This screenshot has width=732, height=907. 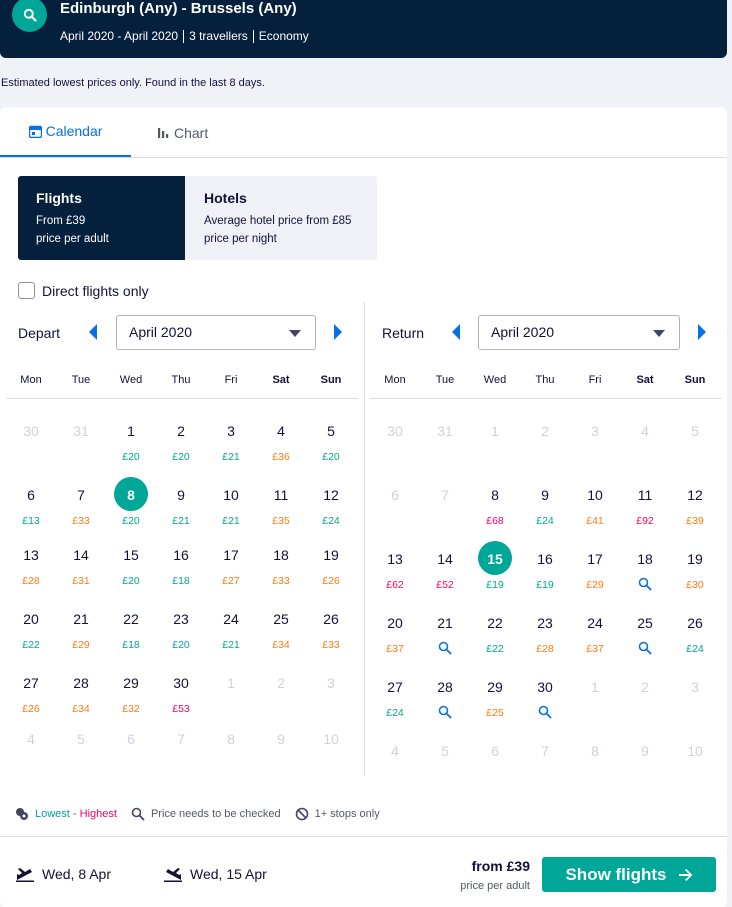 What do you see at coordinates (545, 634) in the screenshot?
I see `day-cell: 23 £28` at bounding box center [545, 634].